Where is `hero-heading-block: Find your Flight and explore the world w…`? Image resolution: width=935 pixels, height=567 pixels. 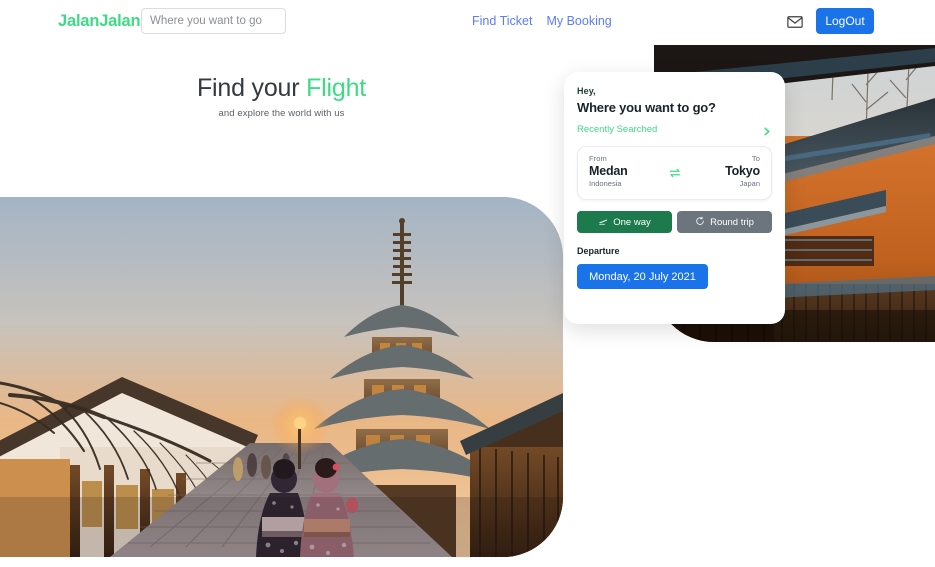 hero-heading-block: Find your Flight and explore the world w… is located at coordinates (281, 95).